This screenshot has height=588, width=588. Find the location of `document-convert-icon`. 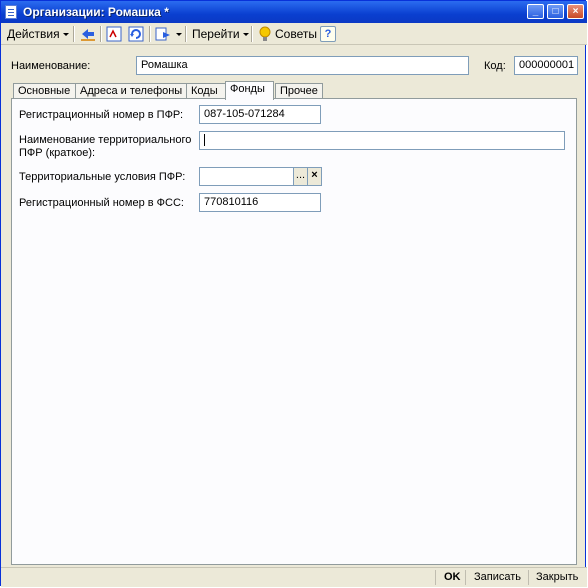

document-convert-icon is located at coordinates (163, 34).